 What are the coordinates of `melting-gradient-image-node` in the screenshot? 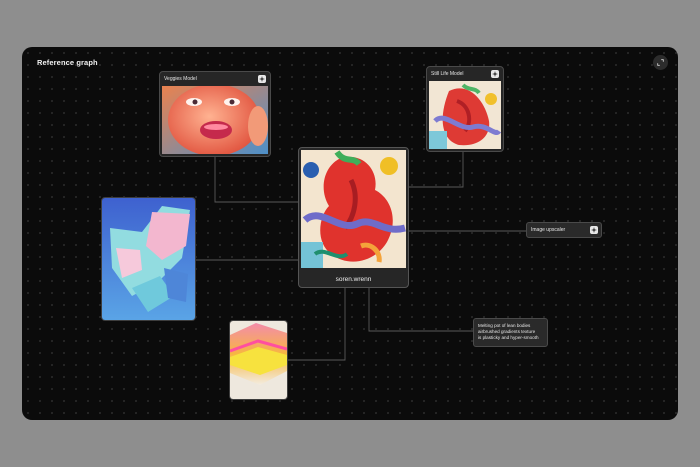 It's located at (258, 360).